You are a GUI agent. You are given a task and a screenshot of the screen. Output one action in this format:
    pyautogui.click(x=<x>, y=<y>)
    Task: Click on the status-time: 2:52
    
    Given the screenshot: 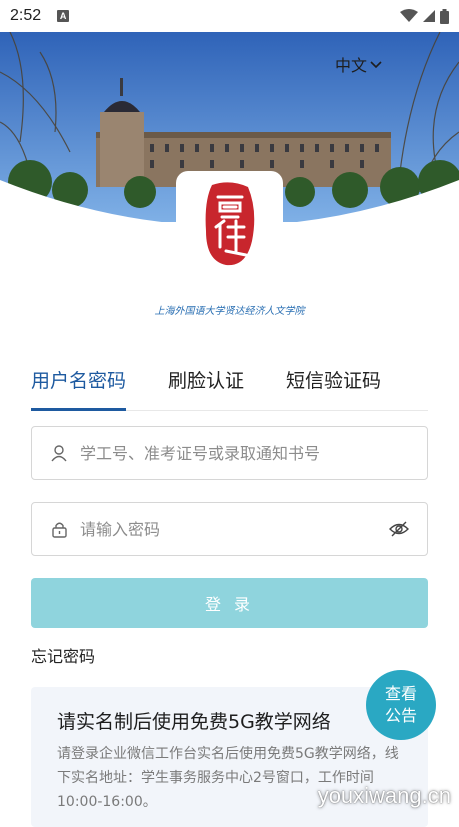 What is the action you would take?
    pyautogui.click(x=26, y=15)
    